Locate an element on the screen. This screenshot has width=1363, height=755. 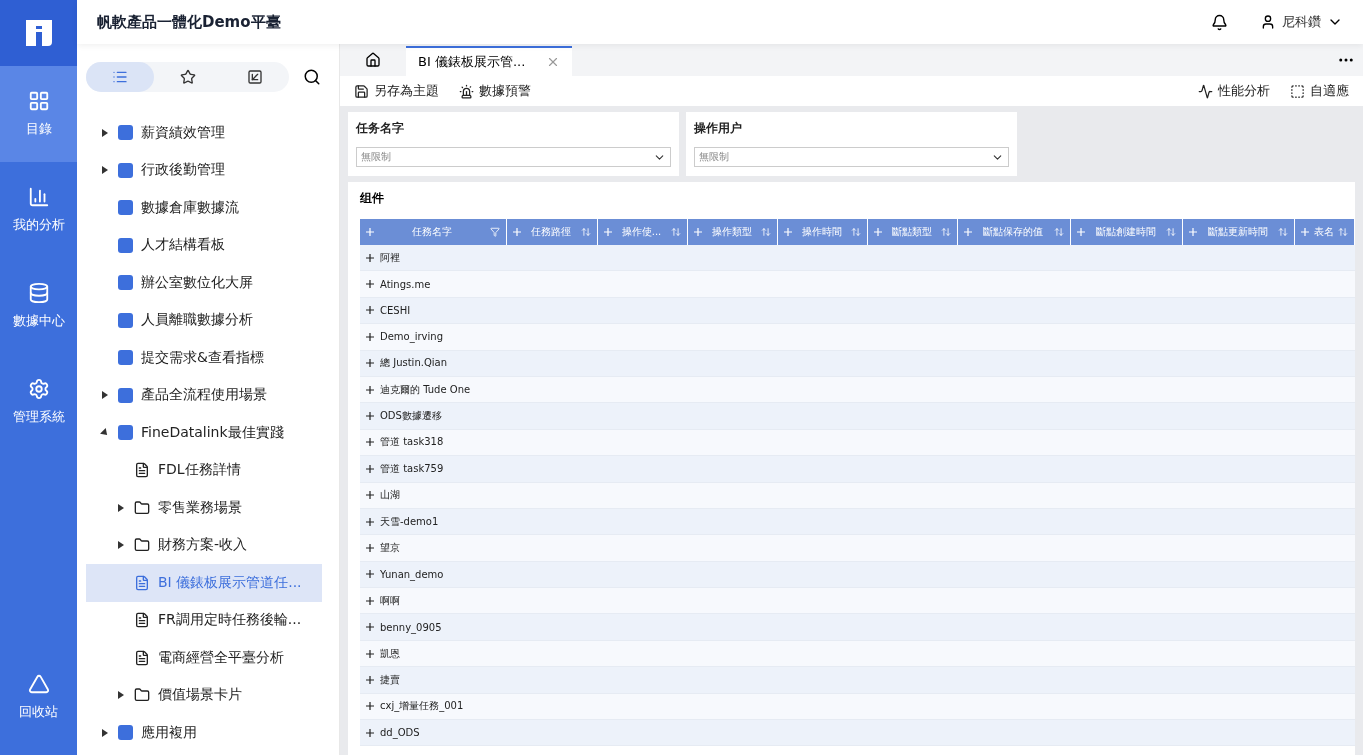
tree-item: 辦公室數位化大屏 is located at coordinates (204, 283).